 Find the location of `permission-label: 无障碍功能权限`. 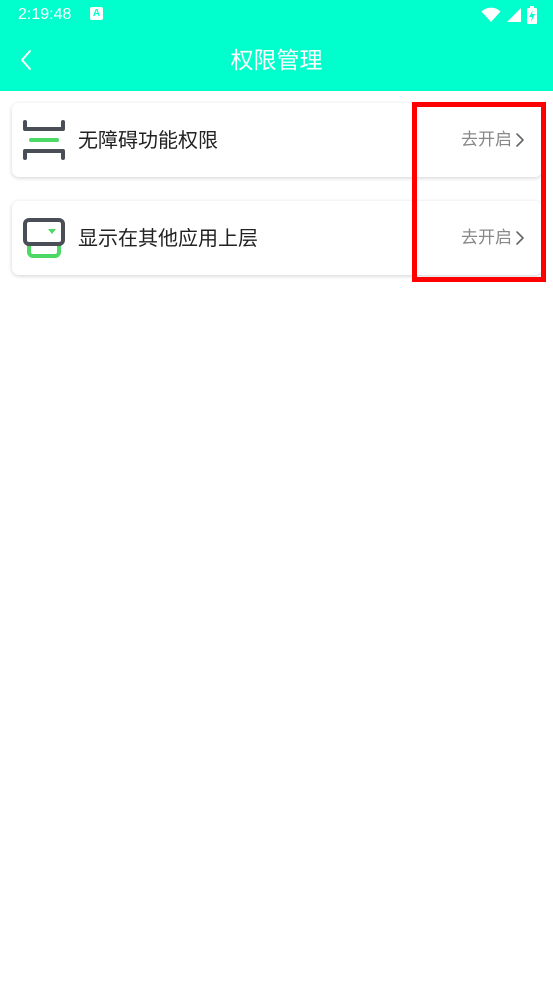

permission-label: 无障碍功能权限 is located at coordinates (148, 140).